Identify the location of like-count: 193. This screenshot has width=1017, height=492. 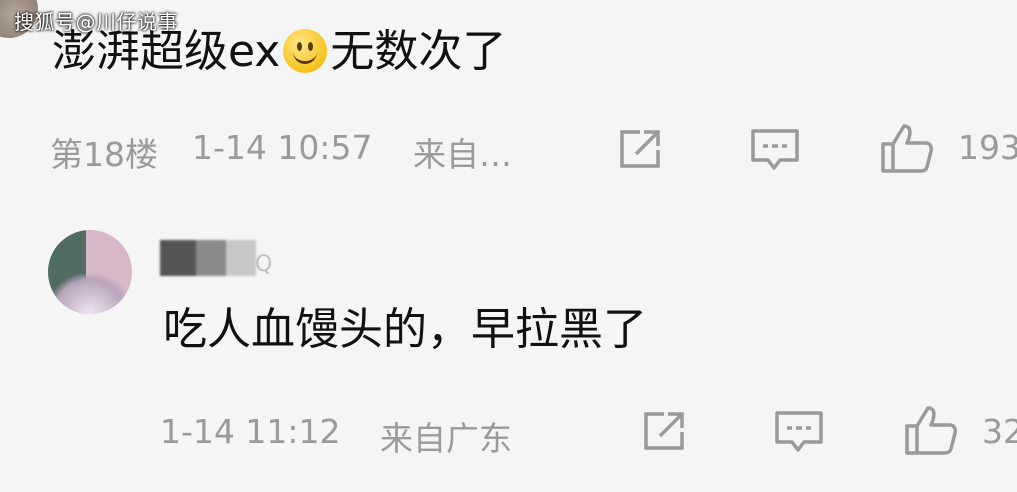
(987, 147).